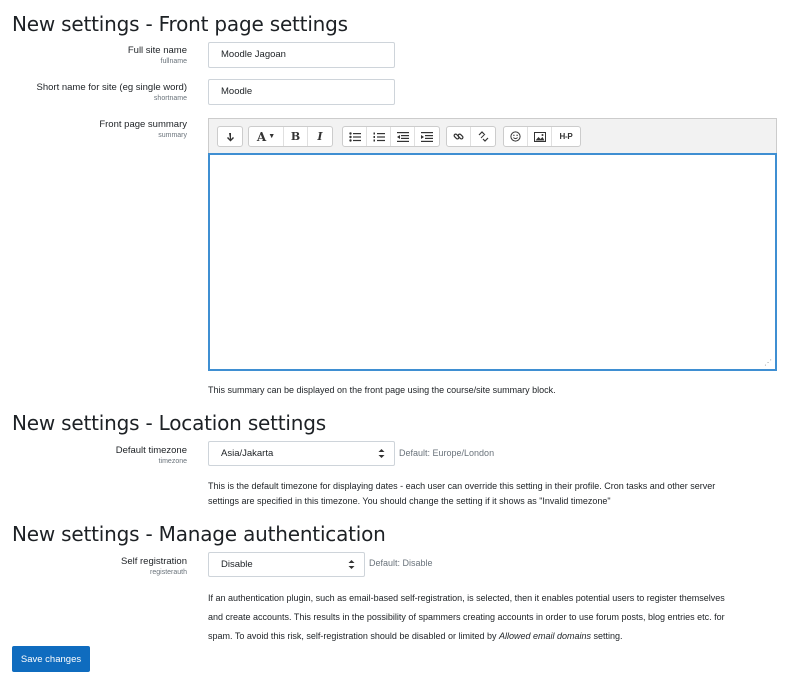  I want to click on allowed-email-domains-text: Allowed email domains, so click(545, 636).